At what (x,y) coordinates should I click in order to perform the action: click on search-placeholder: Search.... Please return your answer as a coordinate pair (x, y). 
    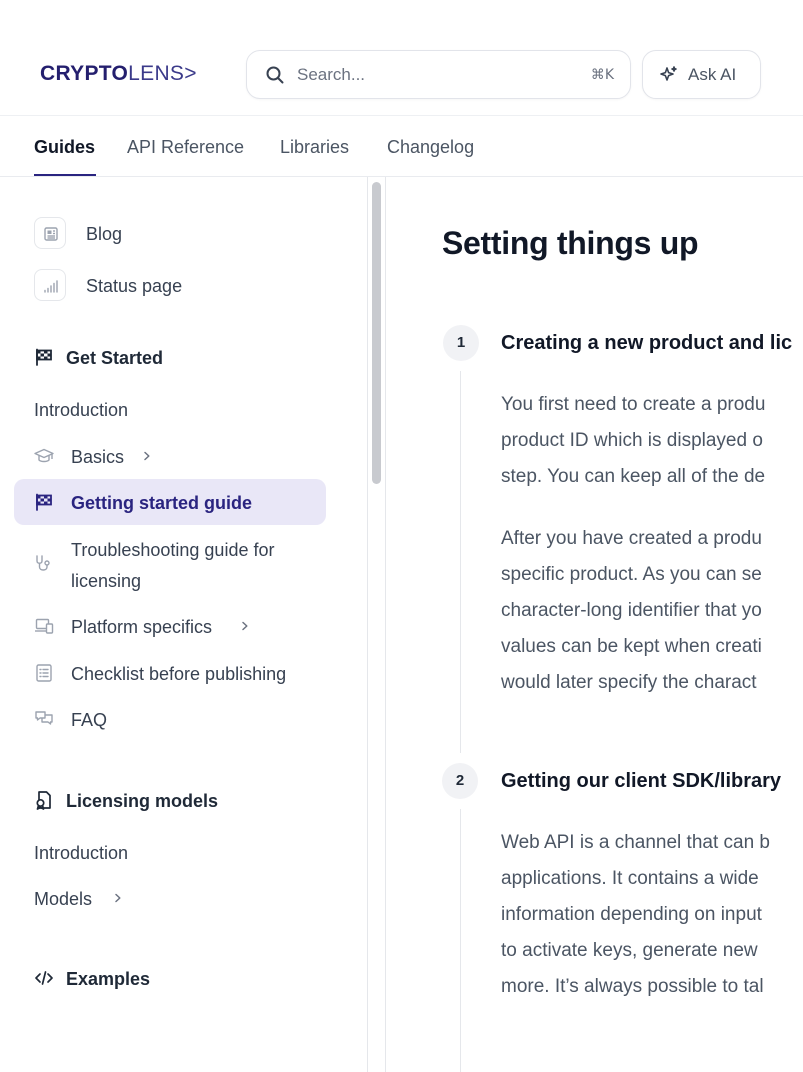
    Looking at the image, I should click on (331, 74).